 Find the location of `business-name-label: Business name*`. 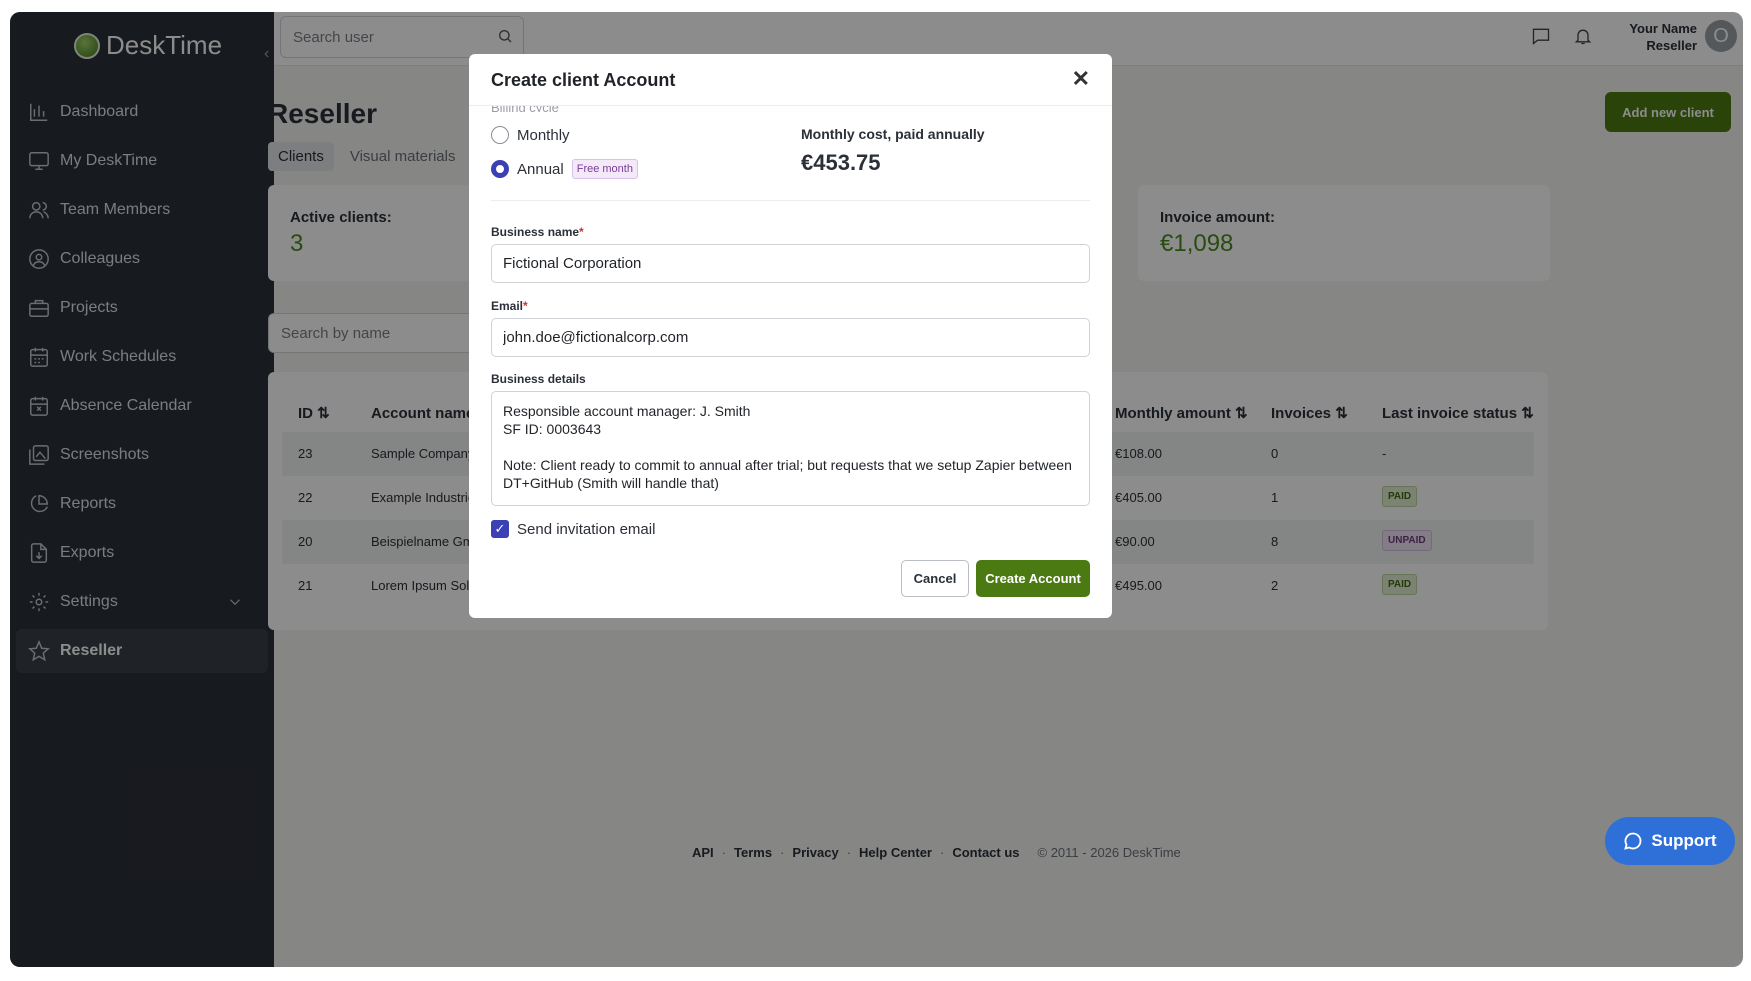

business-name-label: Business name* is located at coordinates (537, 232).